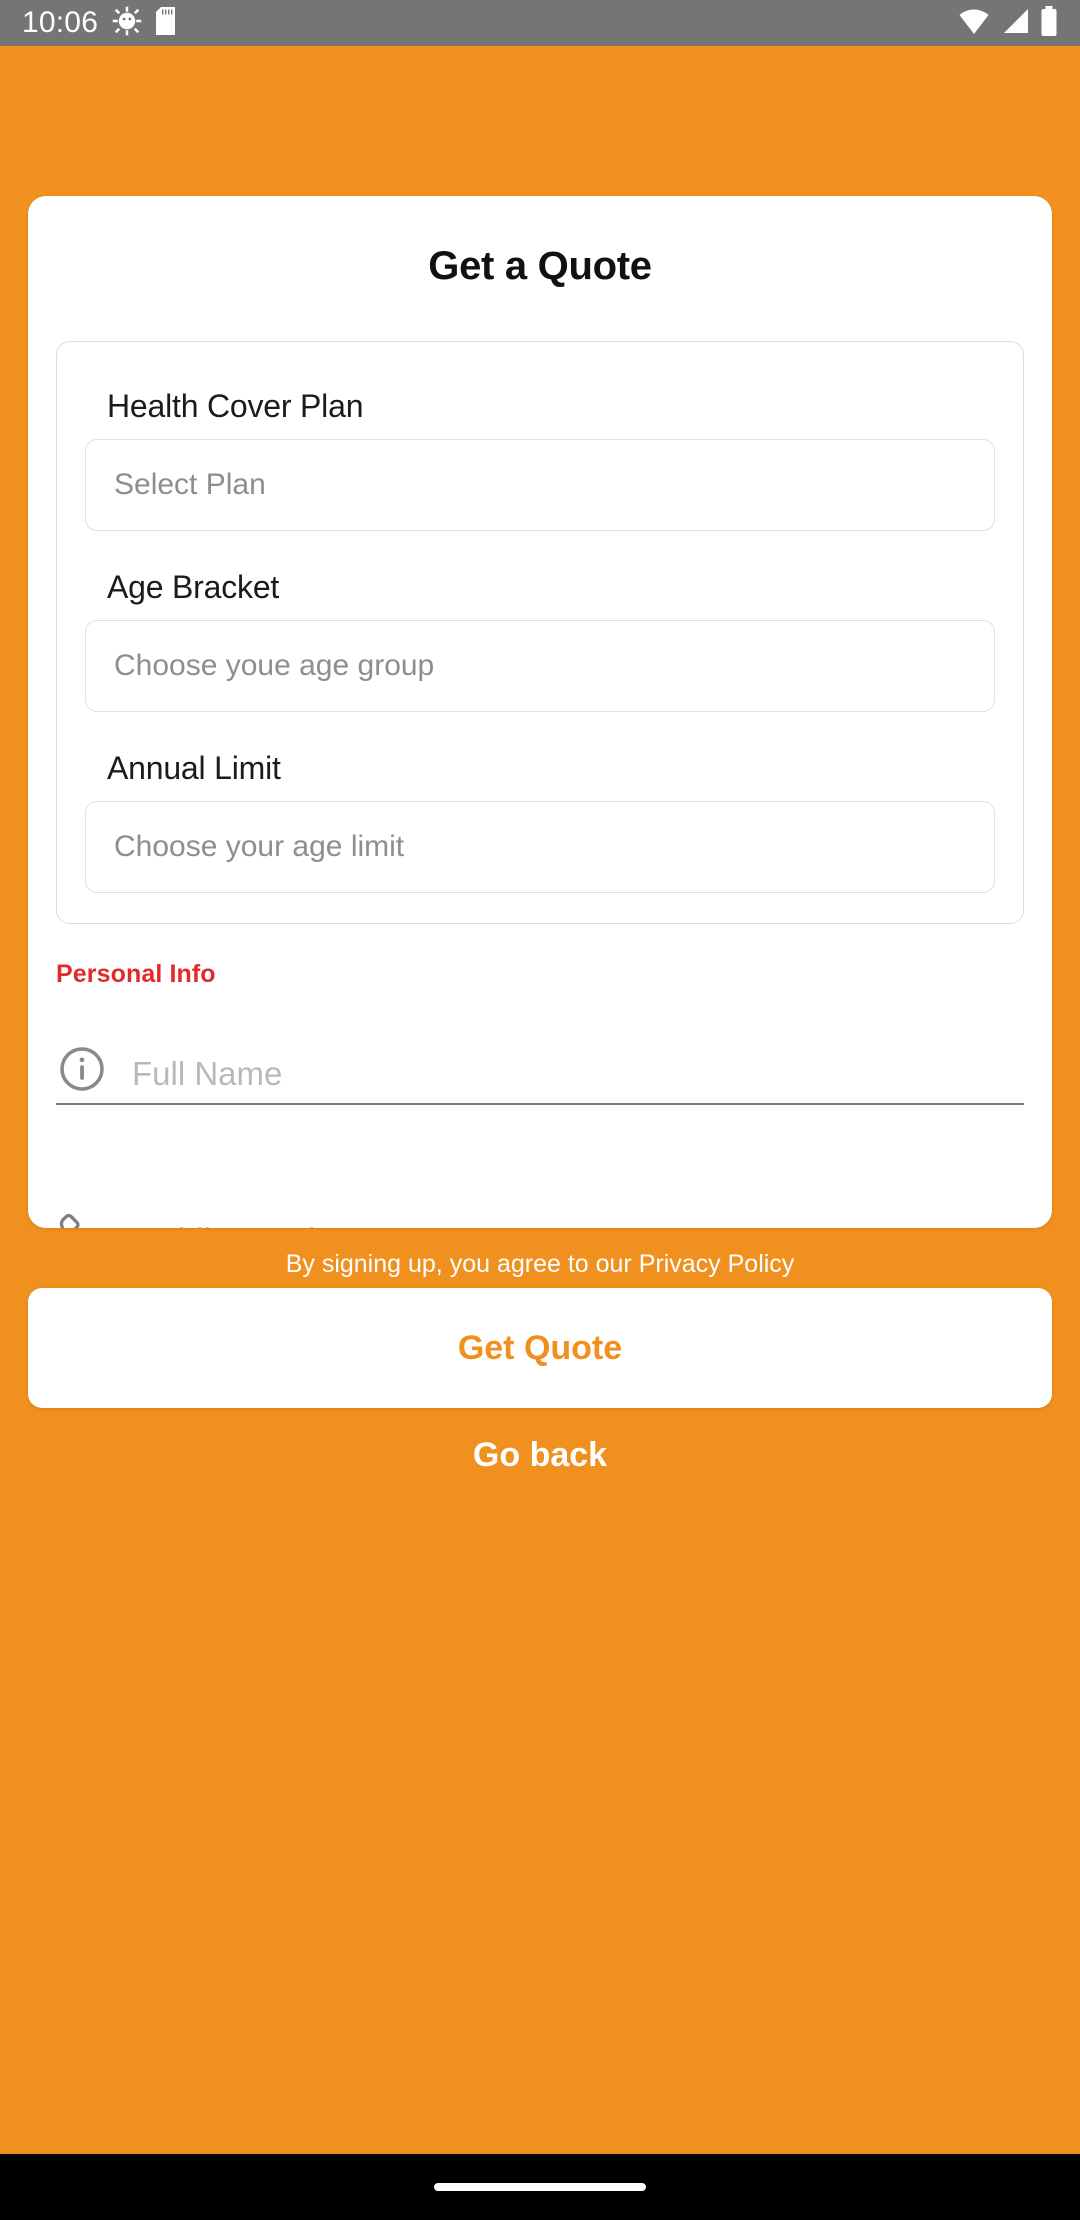  What do you see at coordinates (540, 666) in the screenshot?
I see `select-age-bracket: Choose youe age group` at bounding box center [540, 666].